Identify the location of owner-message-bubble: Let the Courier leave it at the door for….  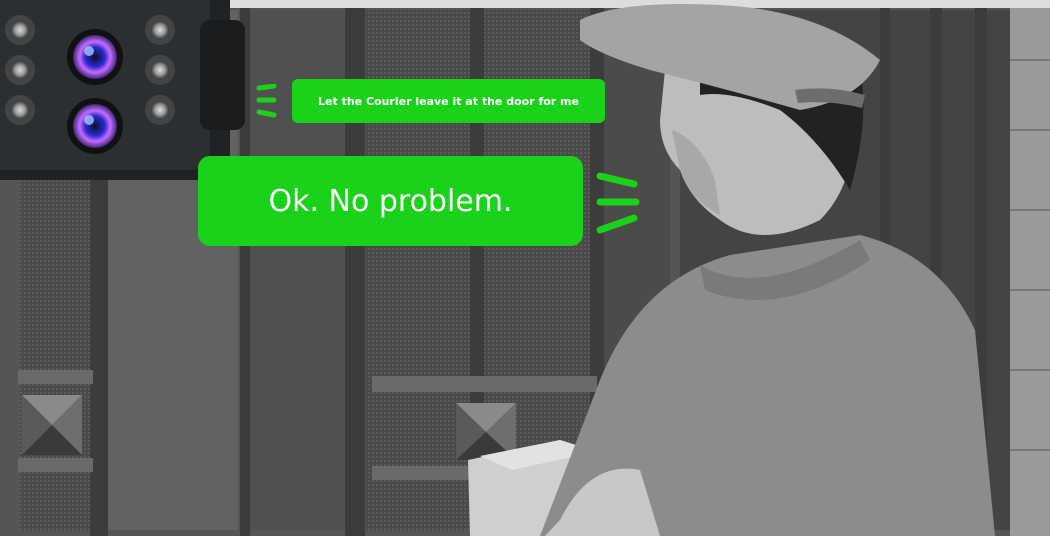
(448, 101).